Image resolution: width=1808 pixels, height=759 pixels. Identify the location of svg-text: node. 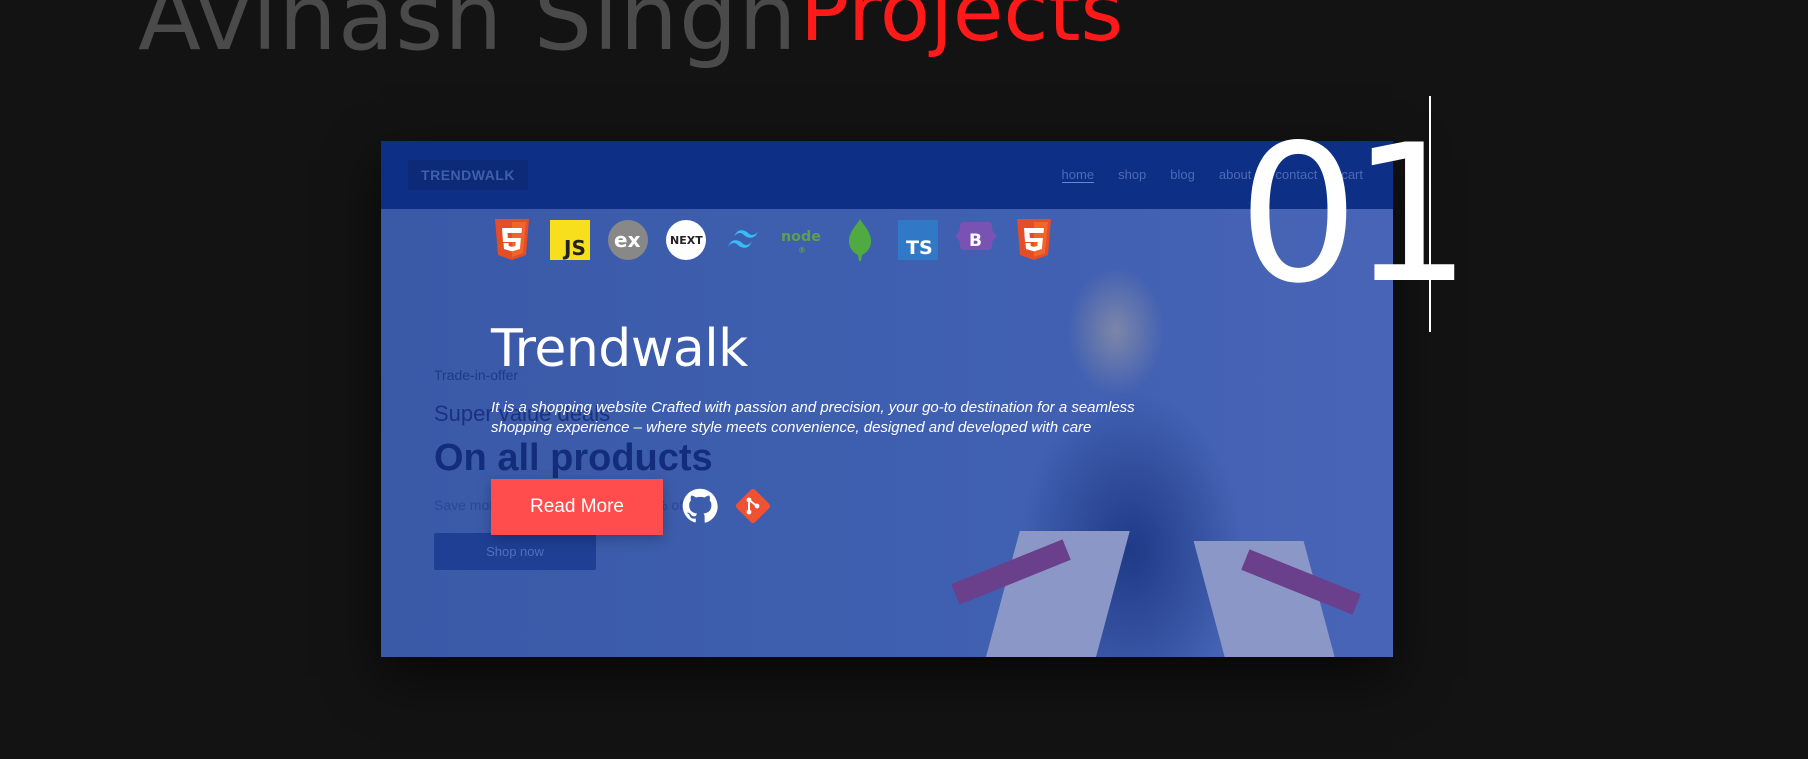
(801, 237).